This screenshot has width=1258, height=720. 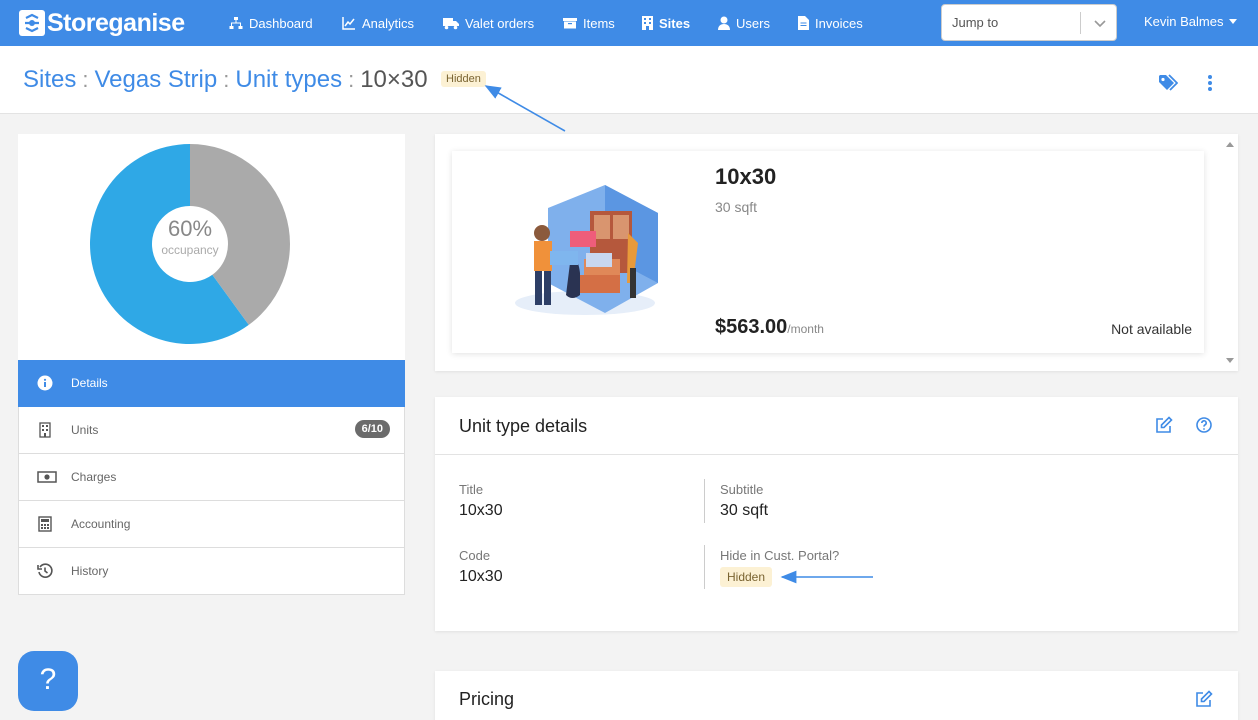 I want to click on nav-label: Invoices, so click(x=839, y=23).